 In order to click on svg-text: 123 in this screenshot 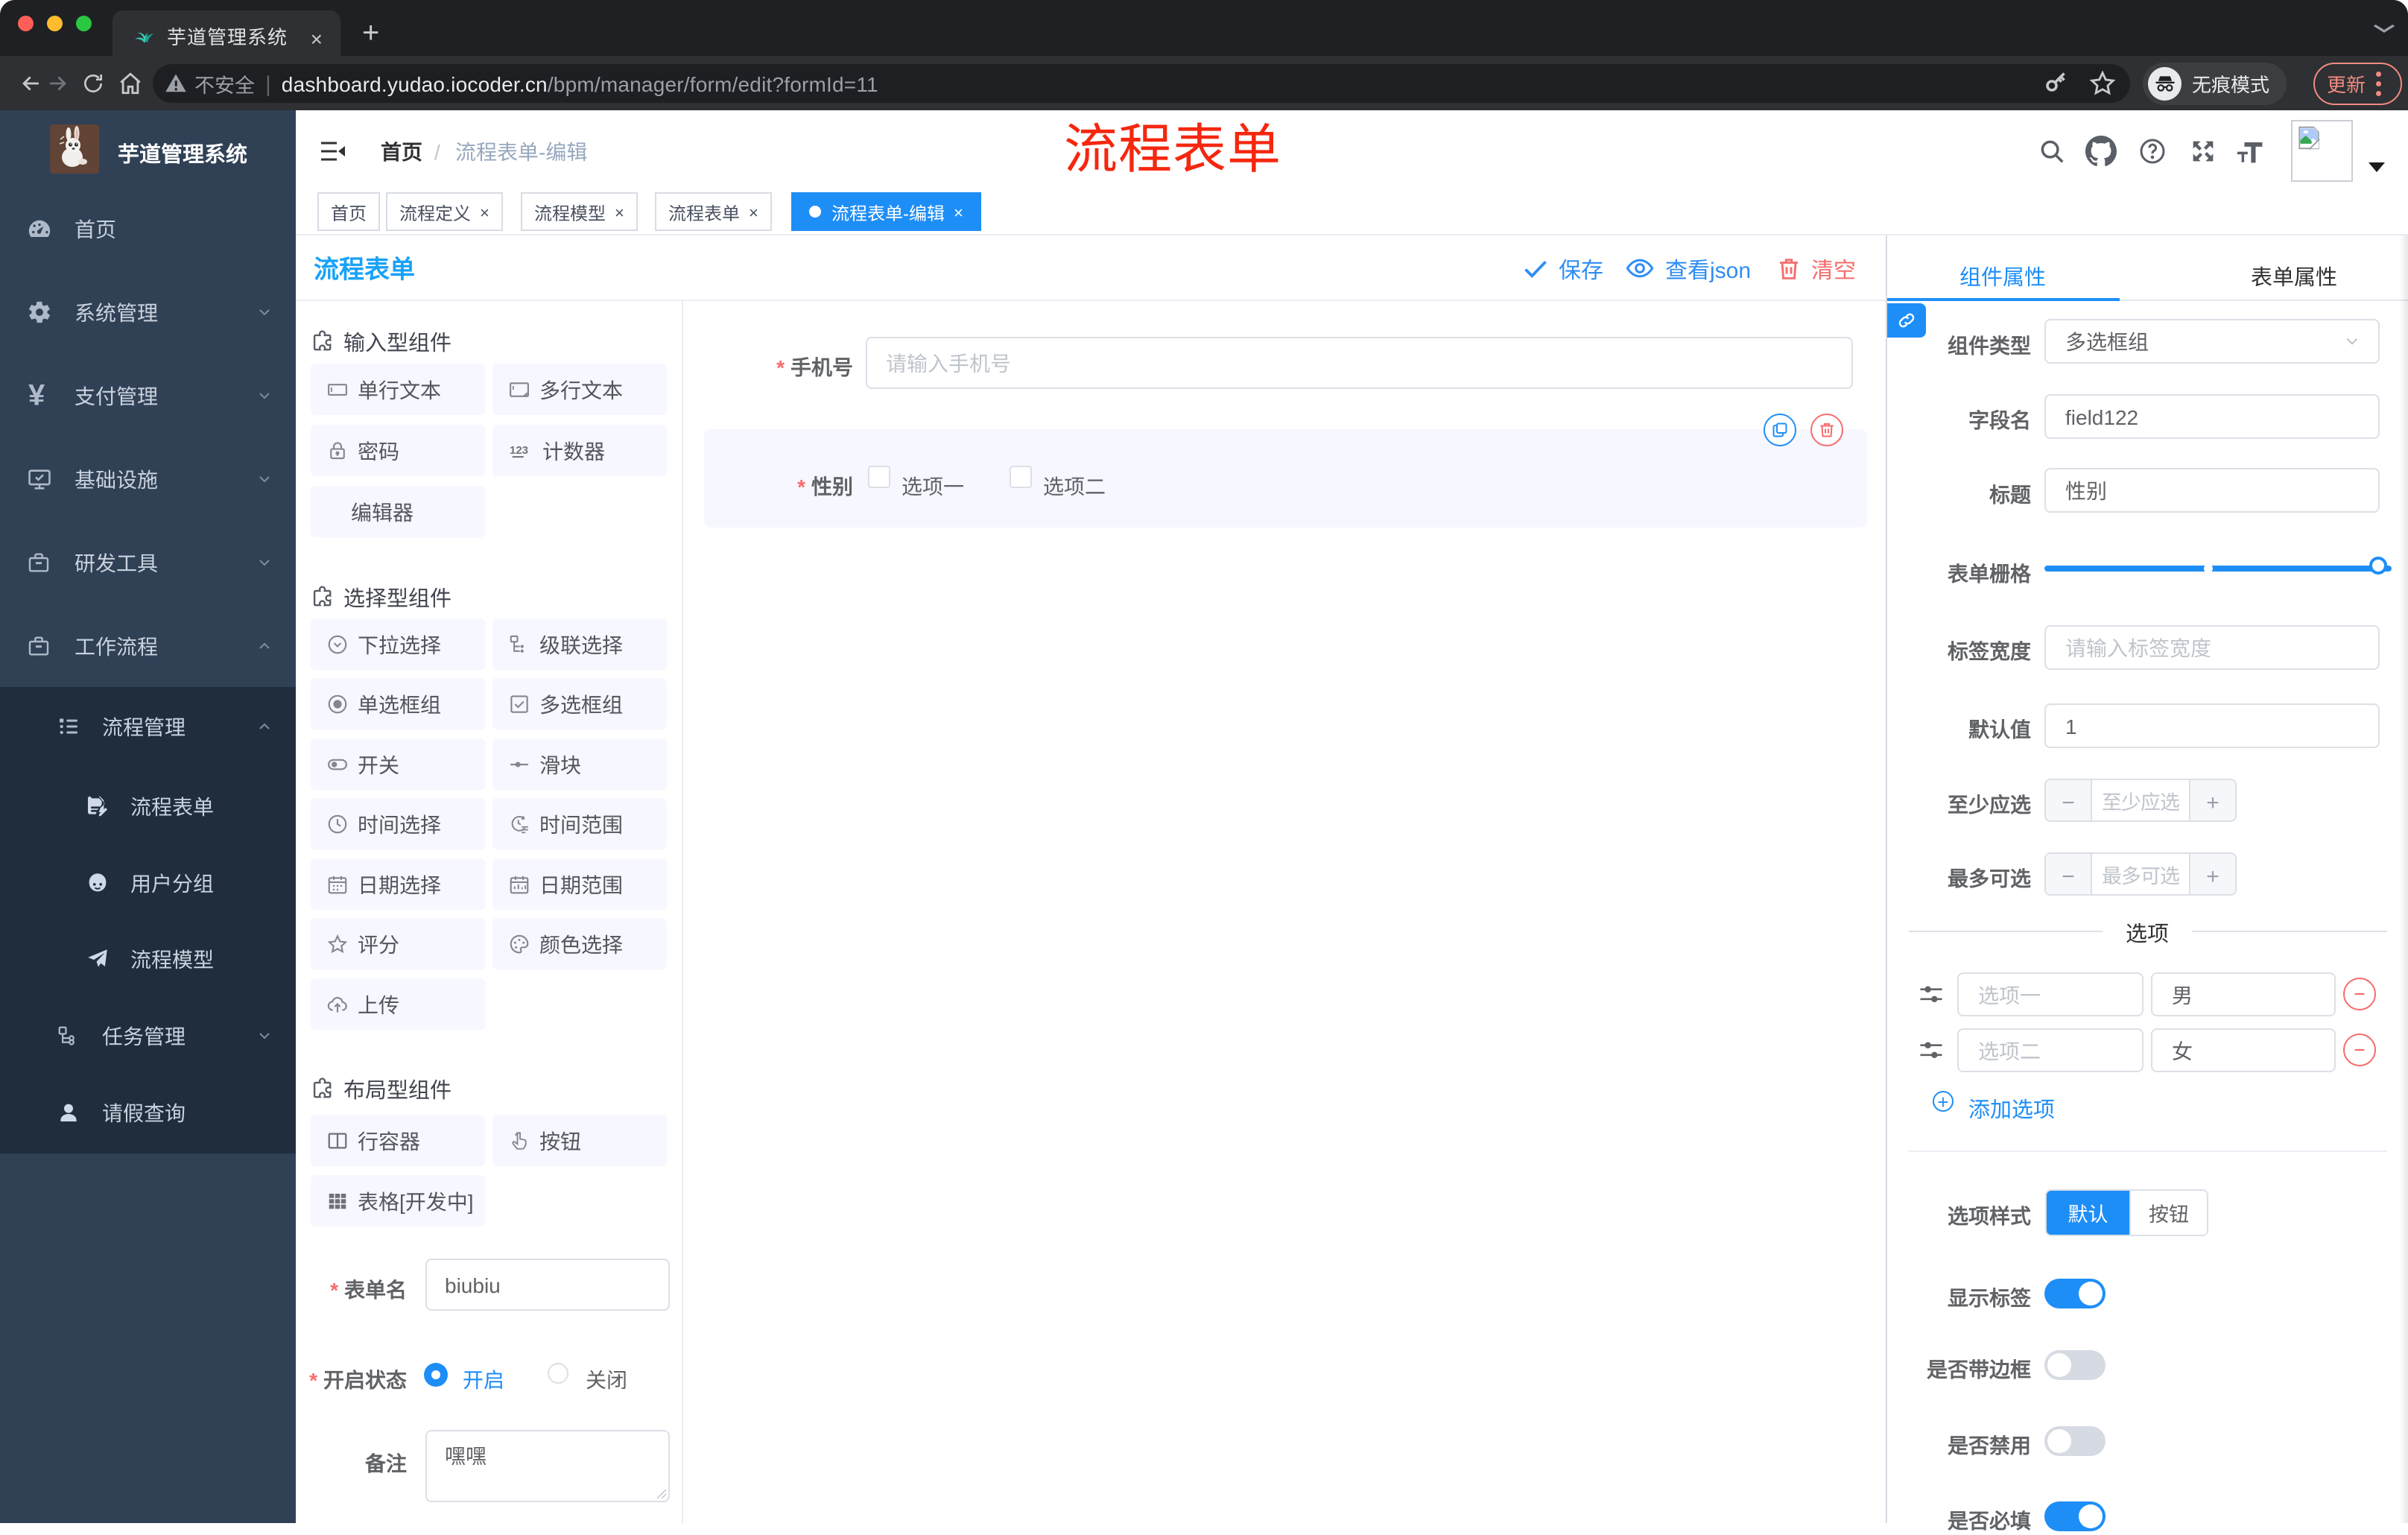, I will do `click(519, 449)`.